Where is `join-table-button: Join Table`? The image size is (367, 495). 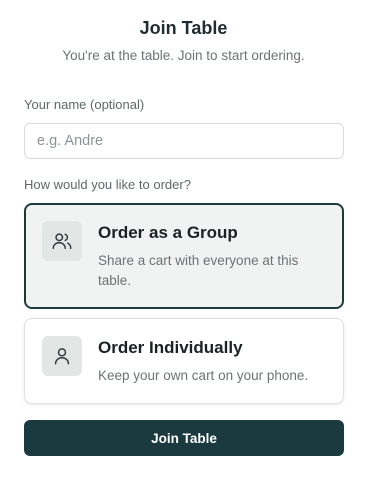 join-table-button: Join Table is located at coordinates (184, 438).